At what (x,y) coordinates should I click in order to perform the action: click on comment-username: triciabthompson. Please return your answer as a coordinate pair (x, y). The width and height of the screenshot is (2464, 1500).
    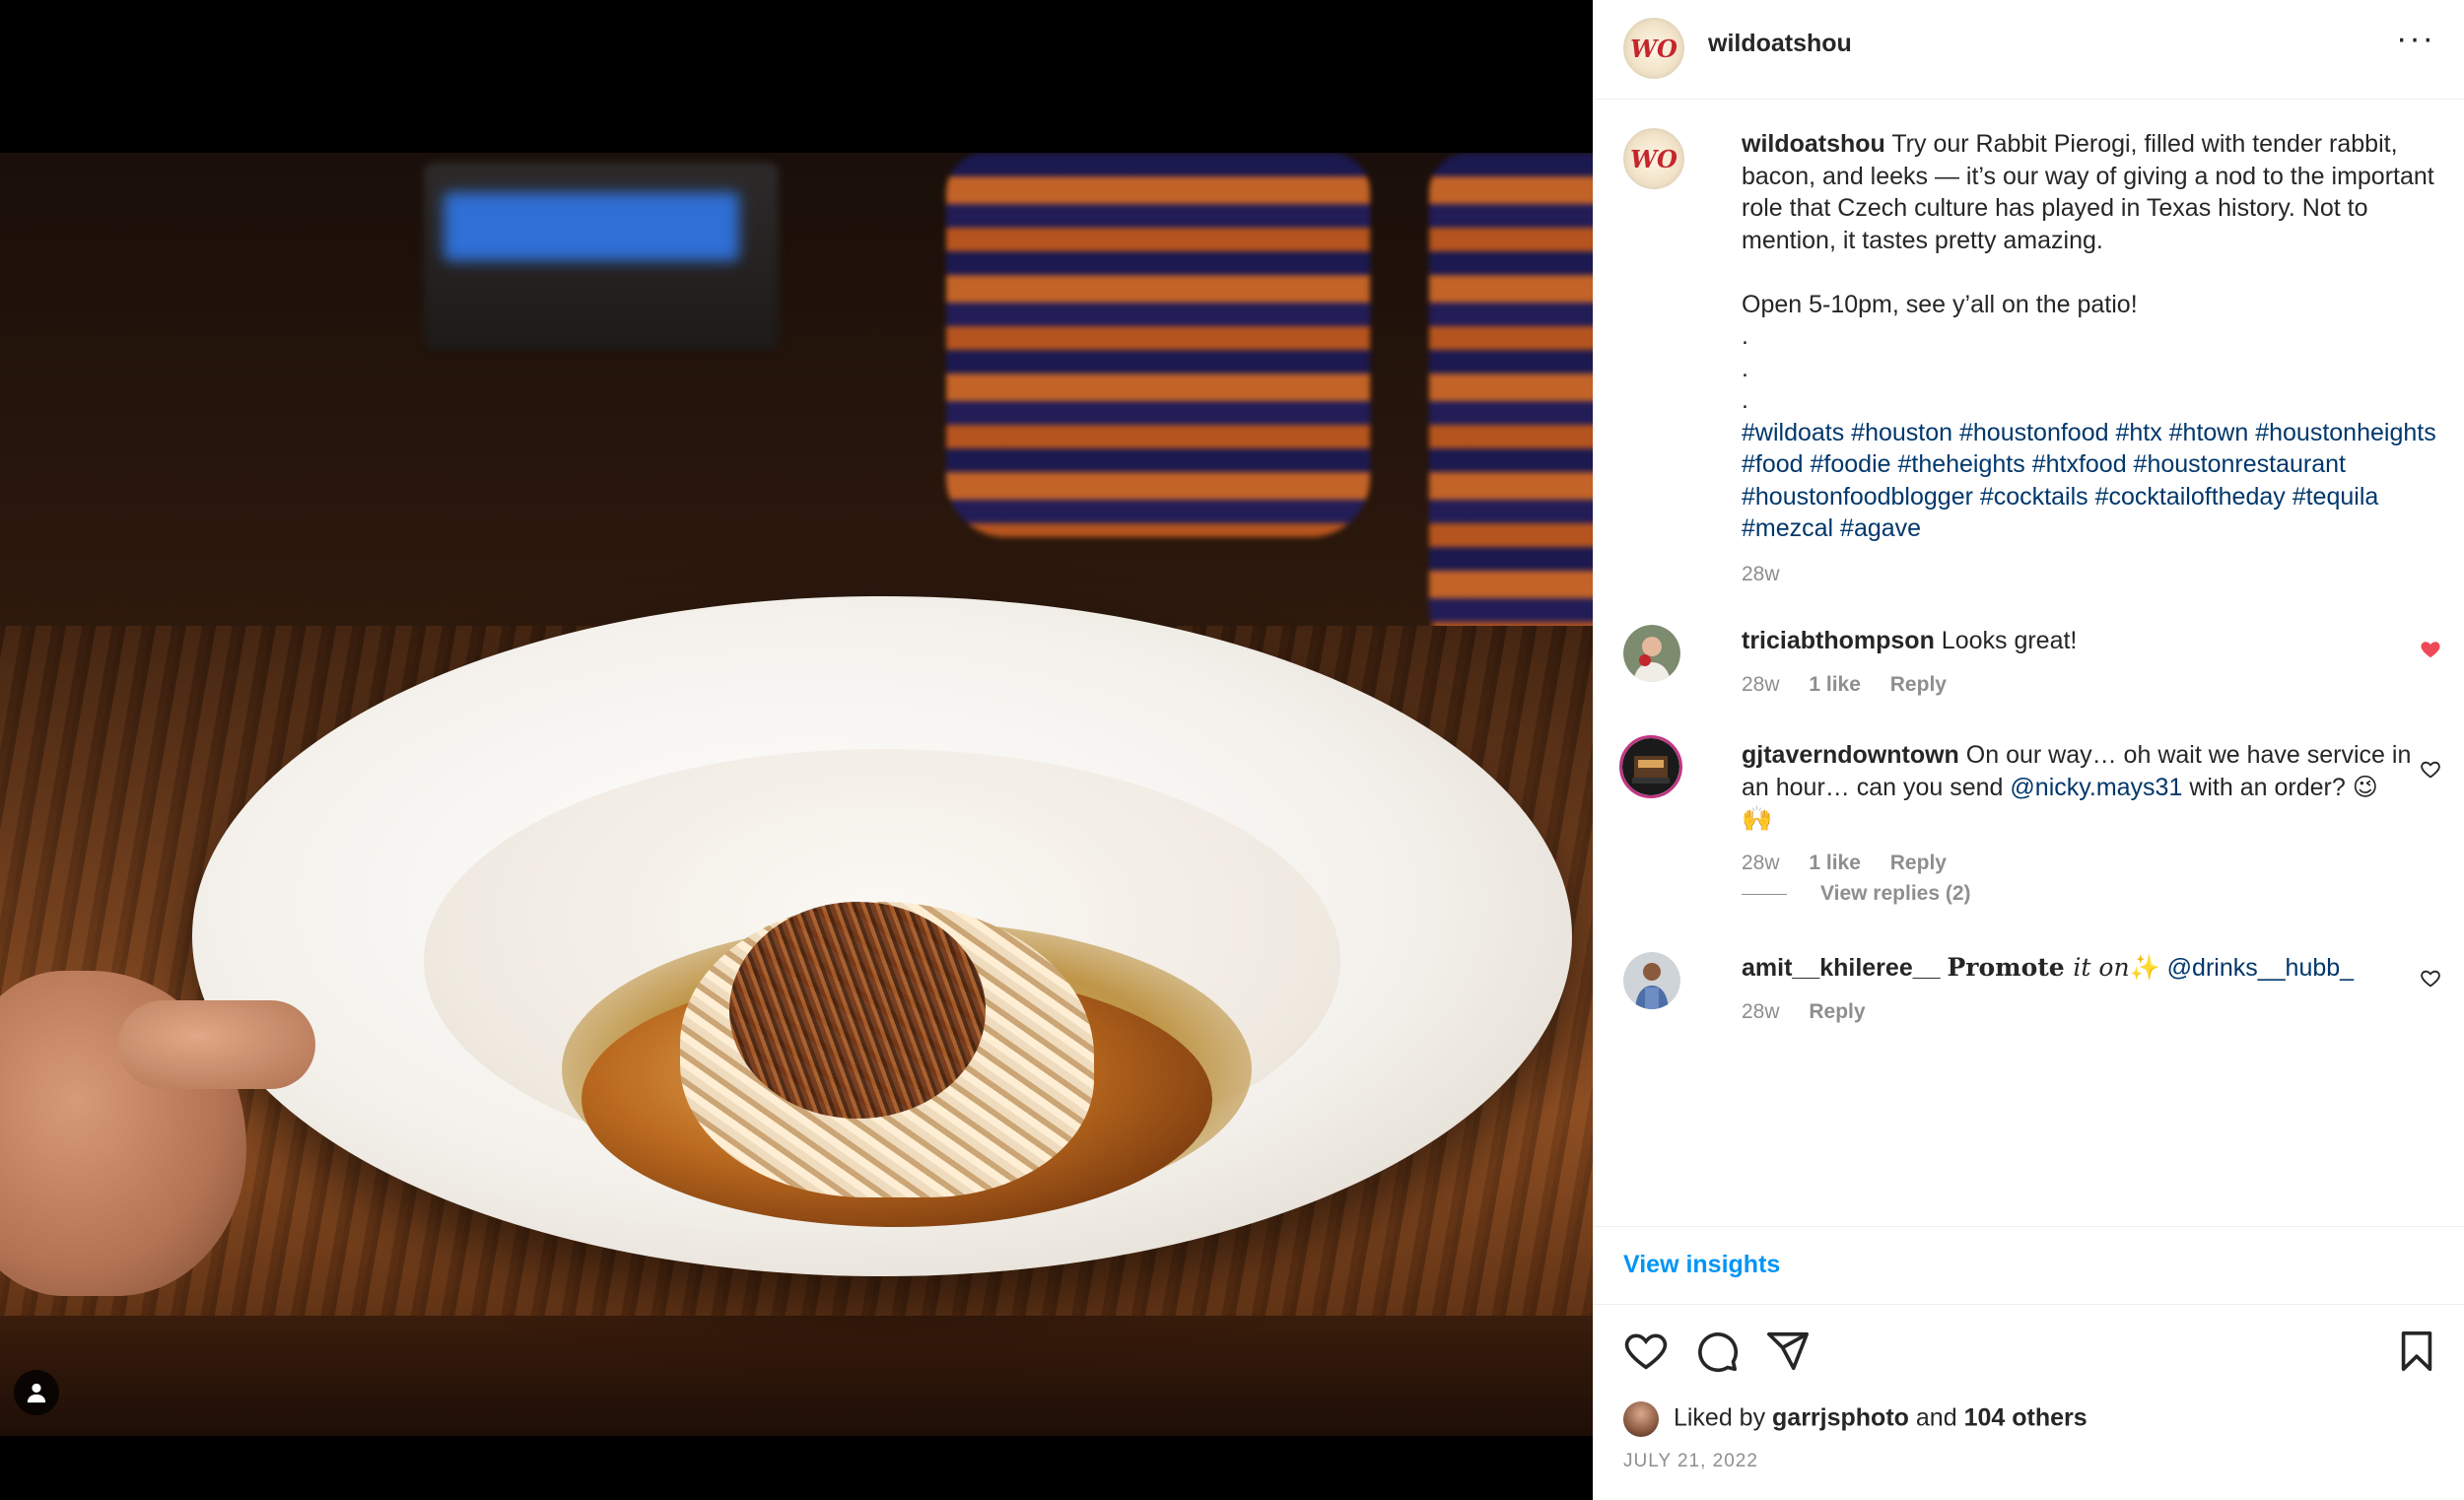
    Looking at the image, I should click on (1838, 640).